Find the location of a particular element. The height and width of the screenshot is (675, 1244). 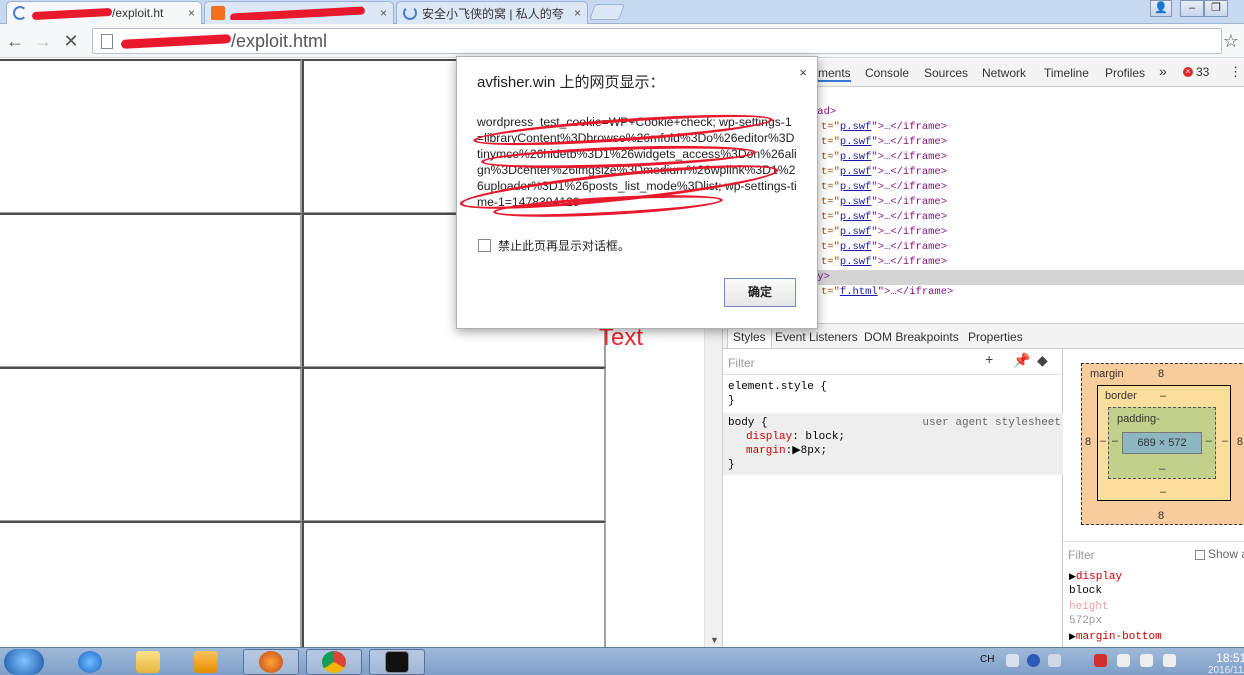

keyboard-icon is located at coordinates (1012, 660).